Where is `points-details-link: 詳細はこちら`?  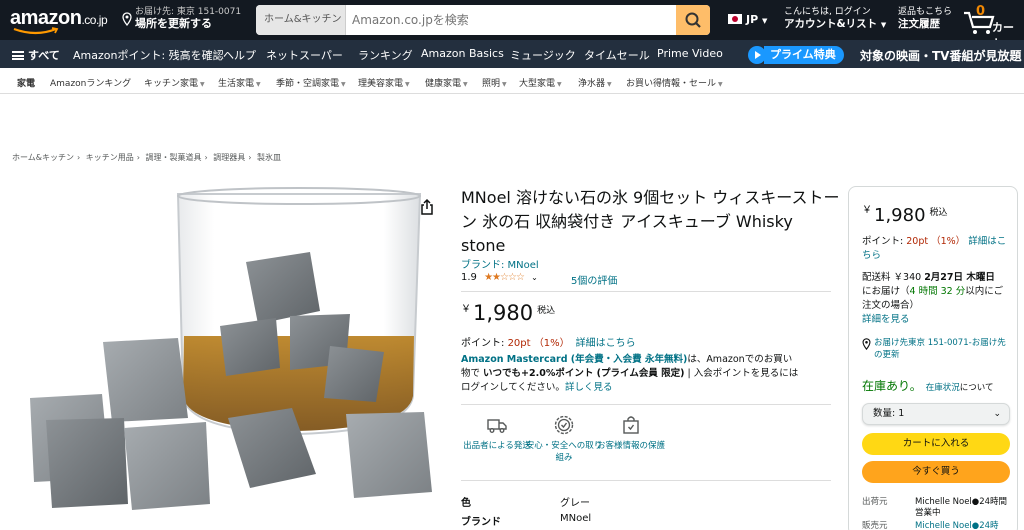 points-details-link: 詳細はこちら is located at coordinates (606, 343).